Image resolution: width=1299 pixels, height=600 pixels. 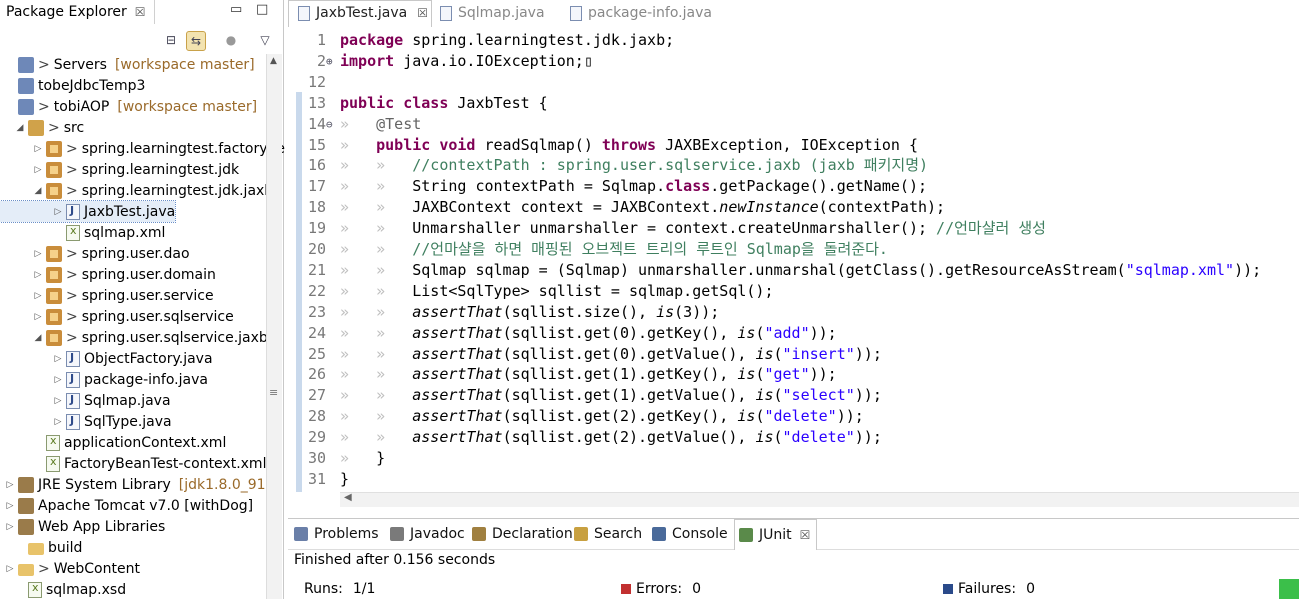 What do you see at coordinates (128, 106) in the screenshot?
I see `tree-item: > tobiAOP [workspace master]` at bounding box center [128, 106].